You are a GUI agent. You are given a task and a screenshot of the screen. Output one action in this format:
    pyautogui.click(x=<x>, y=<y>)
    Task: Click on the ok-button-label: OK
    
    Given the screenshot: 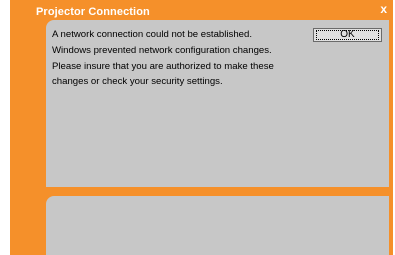 What is the action you would take?
    pyautogui.click(x=347, y=34)
    